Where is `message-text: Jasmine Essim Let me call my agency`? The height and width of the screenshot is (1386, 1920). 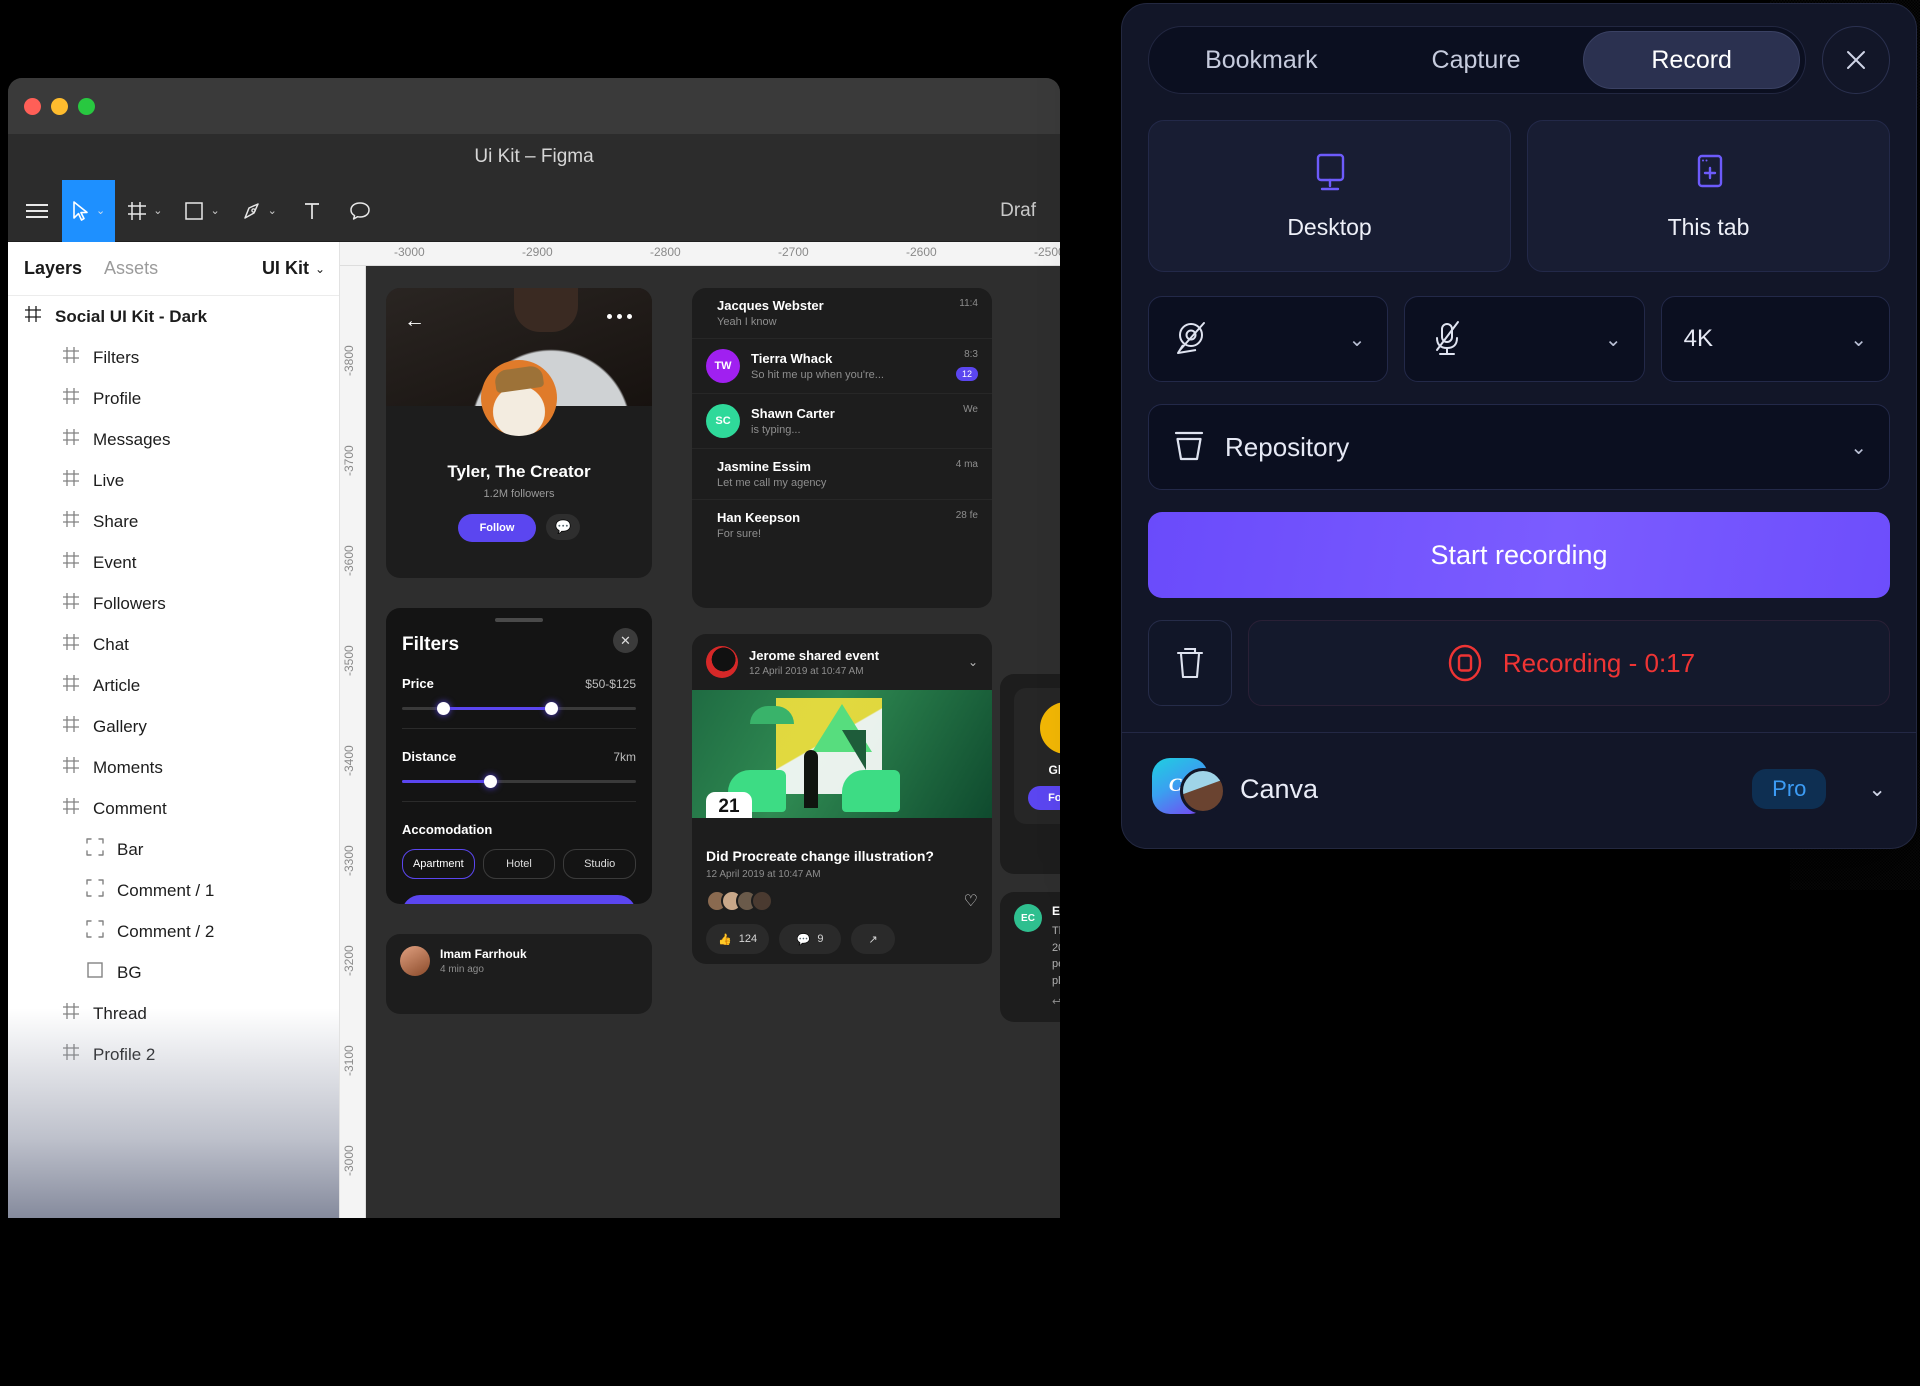
message-text: Jasmine Essim Let me call my agency is located at coordinates (831, 474).